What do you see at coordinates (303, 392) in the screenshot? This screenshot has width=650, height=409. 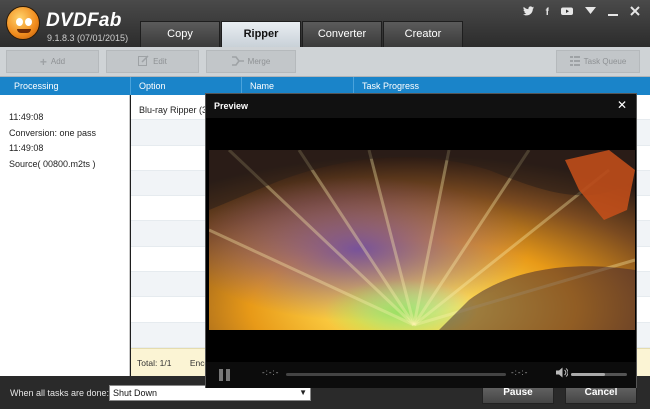 I see `chevron-down-icon: ▼` at bounding box center [303, 392].